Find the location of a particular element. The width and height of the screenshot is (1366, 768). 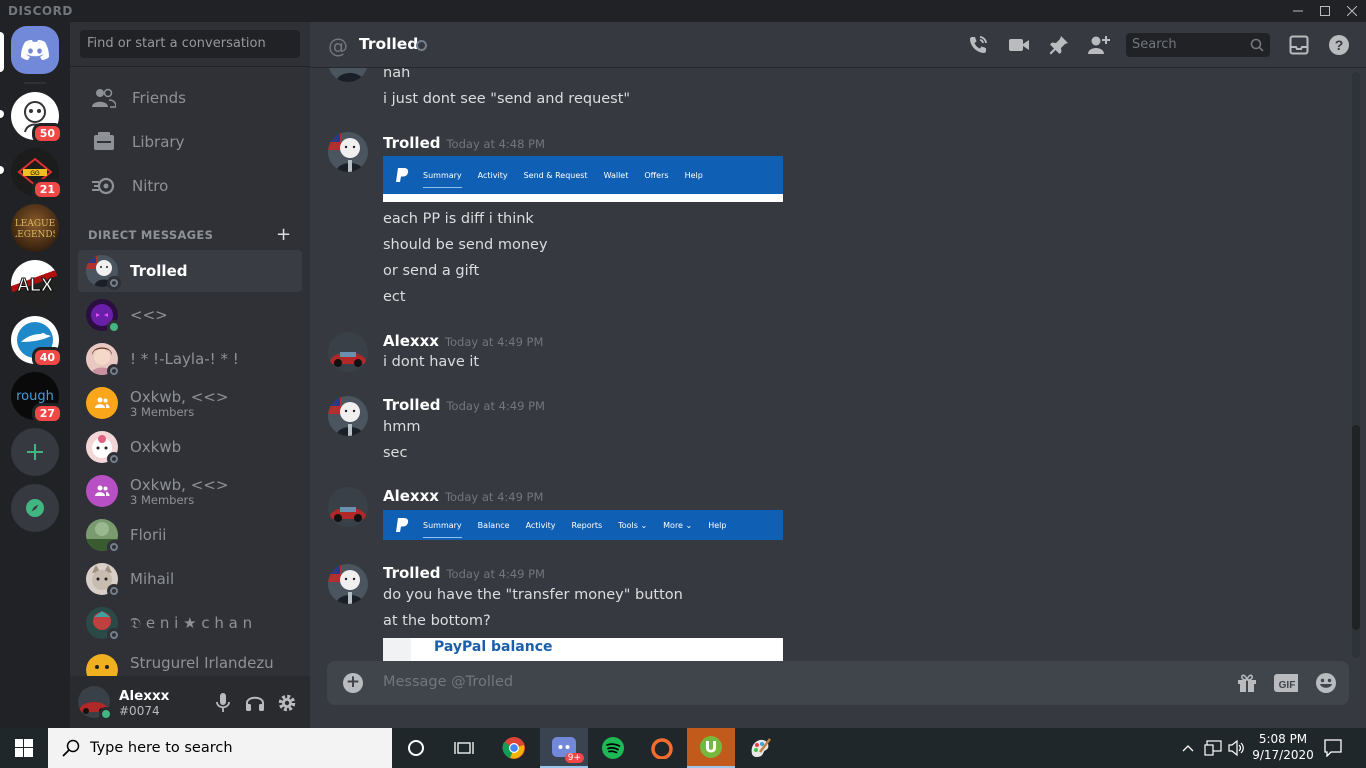

inbox-icon is located at coordinates (1299, 45).